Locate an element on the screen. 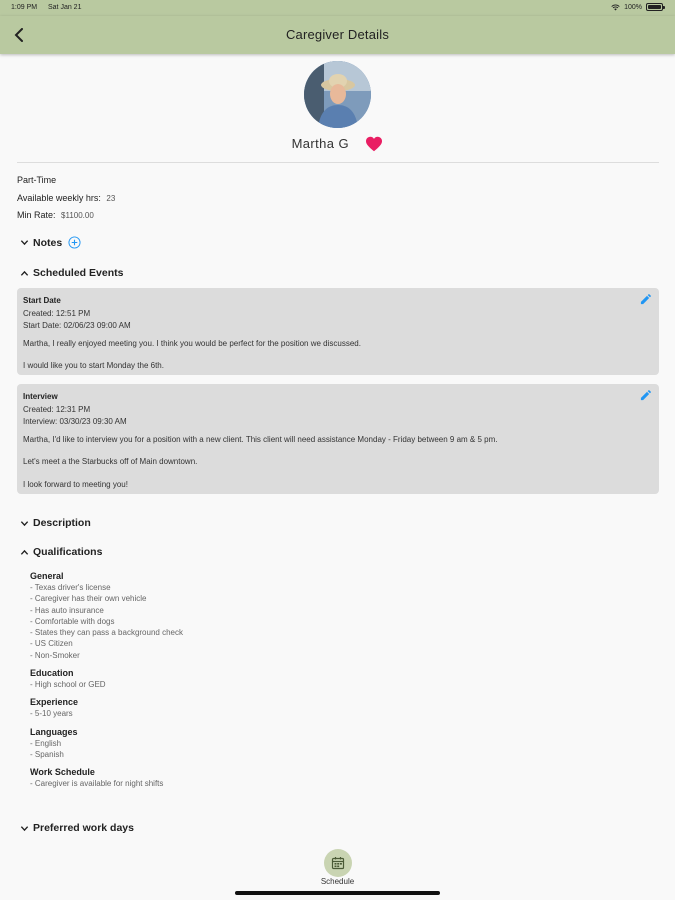  app-bar: Caregiver Details is located at coordinates (337, 35).